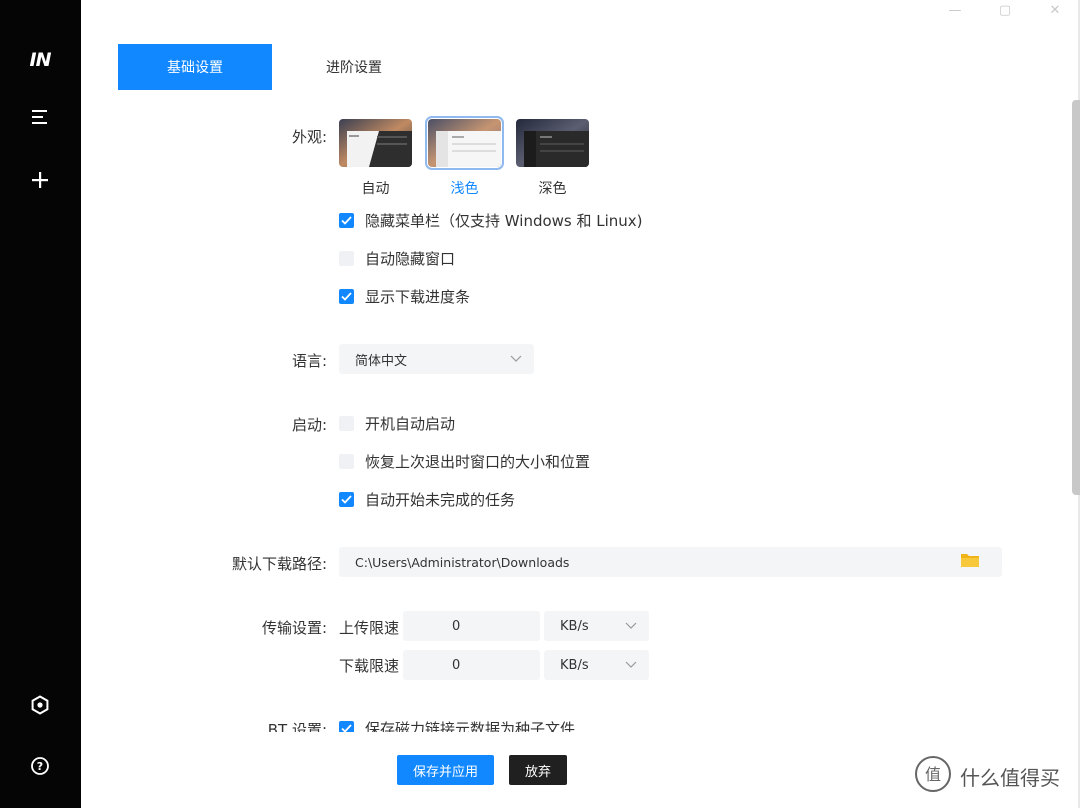  Describe the element at coordinates (670, 562) in the screenshot. I see `download-path-field: C:\Users\Administrator\Downloads` at that location.